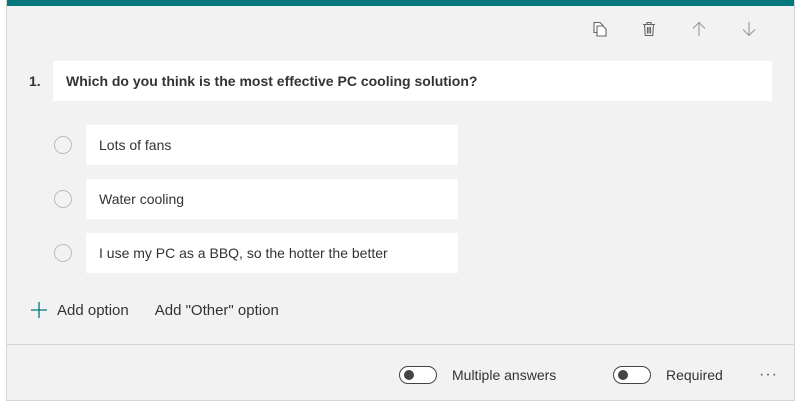 This screenshot has width=801, height=405. I want to click on question-number: 1., so click(35, 81).